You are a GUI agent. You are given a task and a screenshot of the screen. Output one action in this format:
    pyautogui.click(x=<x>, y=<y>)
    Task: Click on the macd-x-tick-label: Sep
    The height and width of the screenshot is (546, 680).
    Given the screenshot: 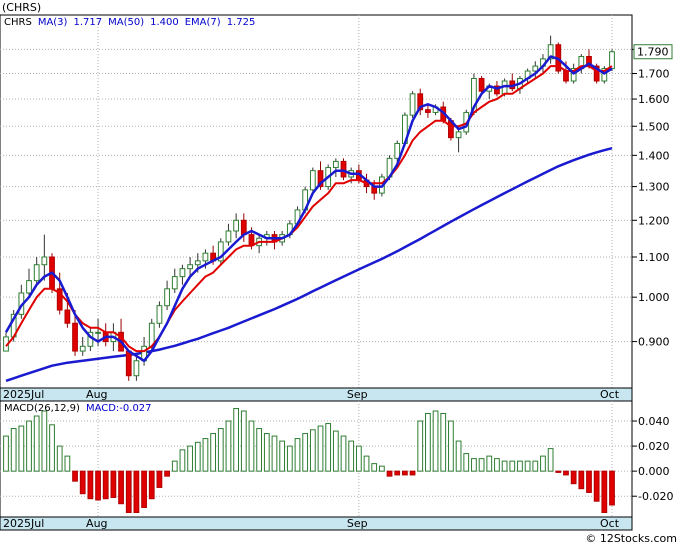 What is the action you would take?
    pyautogui.click(x=357, y=523)
    